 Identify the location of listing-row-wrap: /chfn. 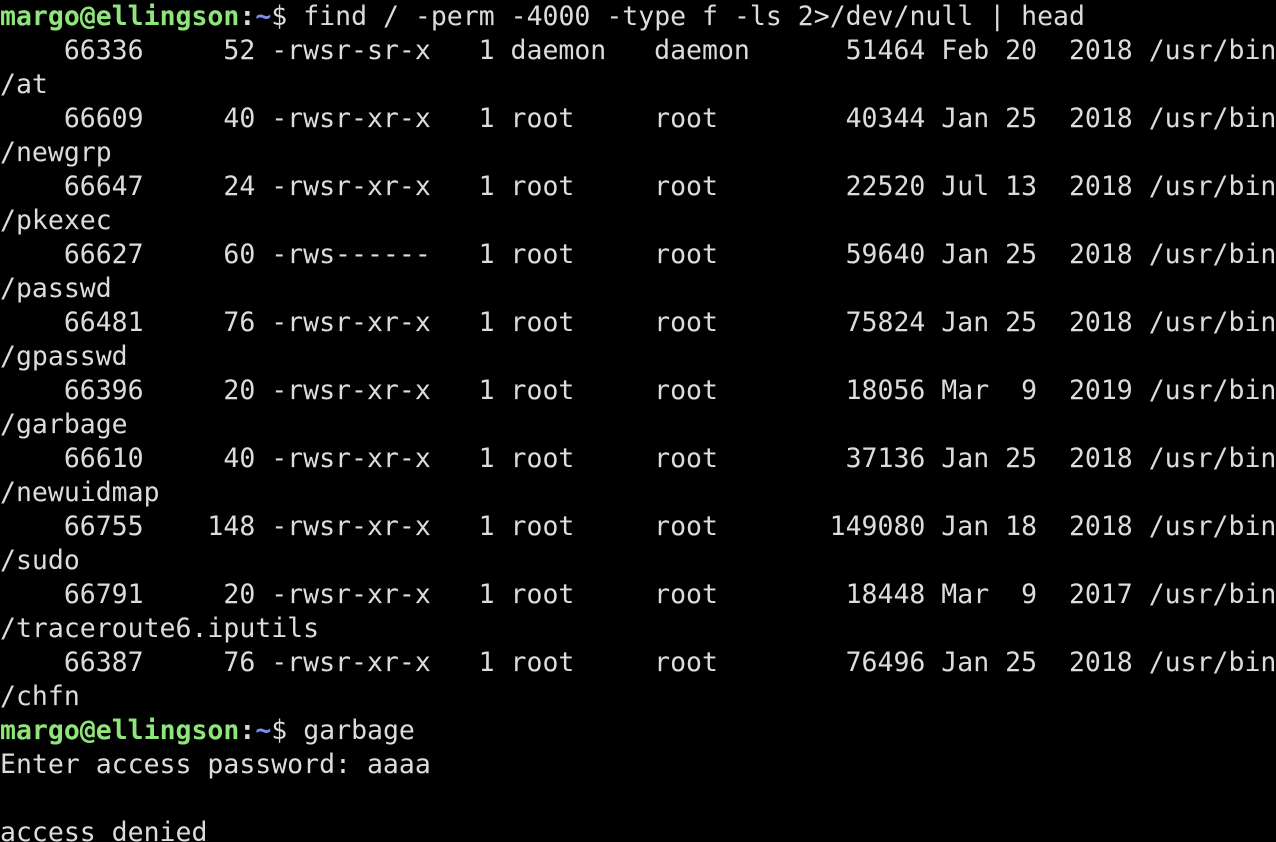
(40, 696).